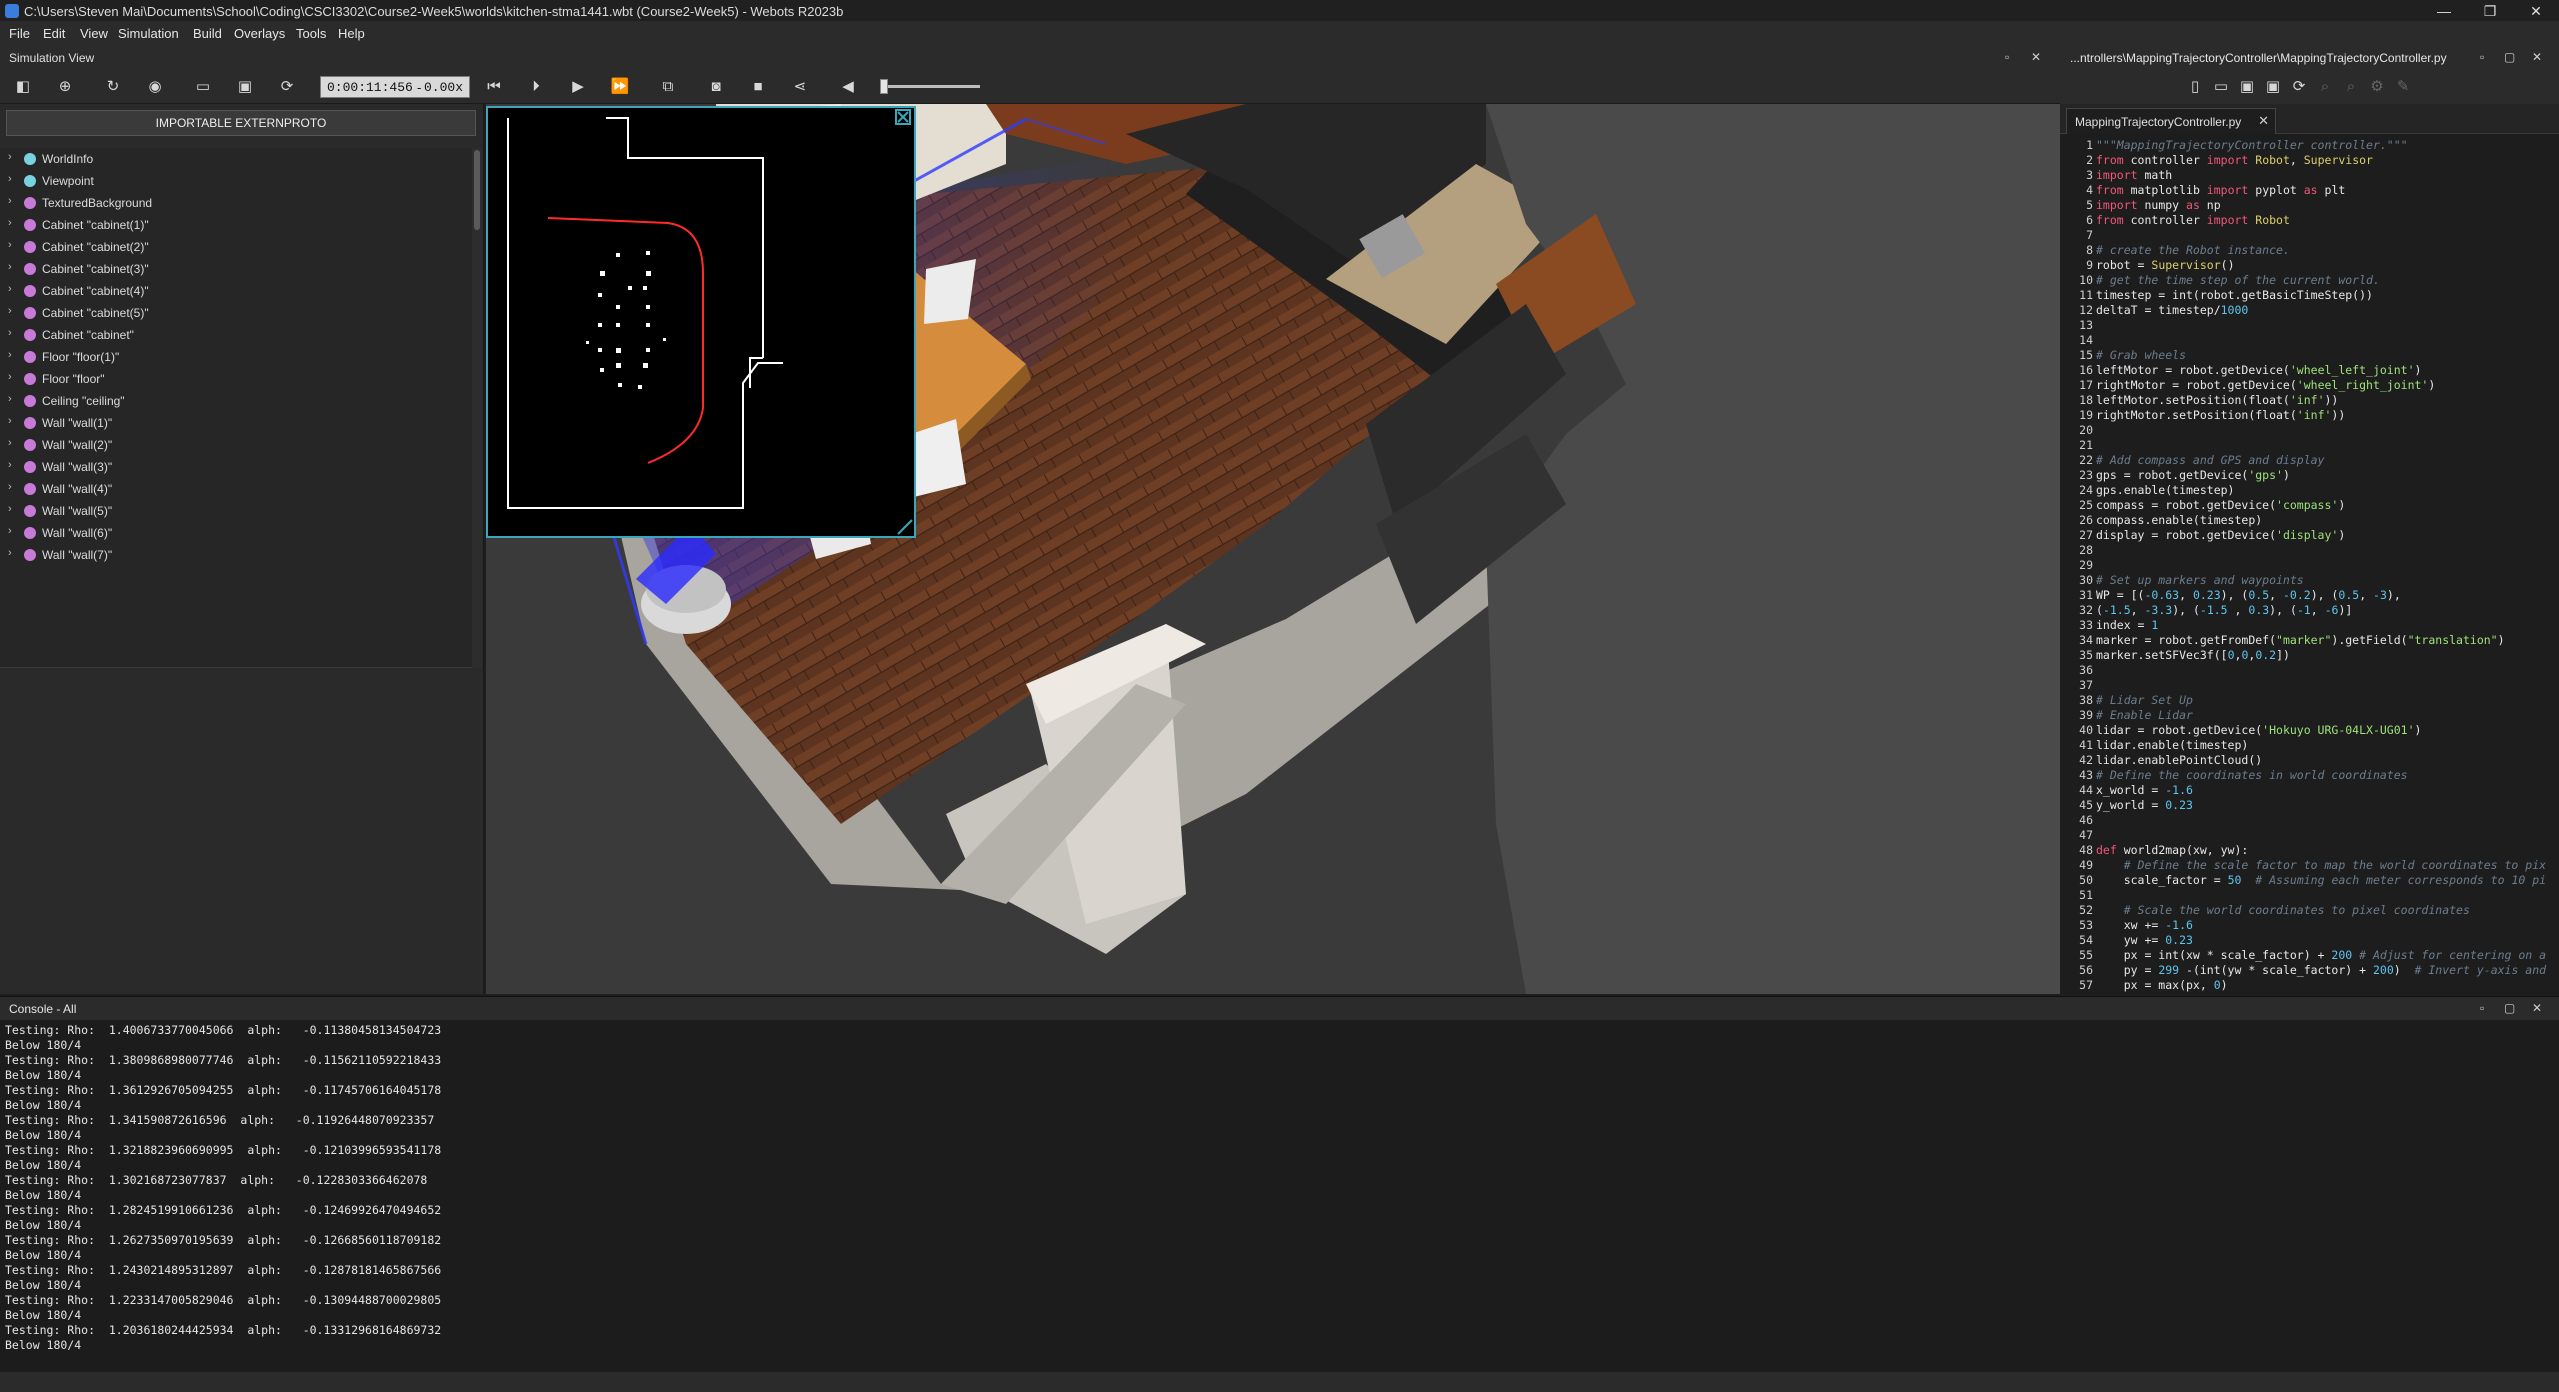  What do you see at coordinates (236, 313) in the screenshot?
I see `scene-tree-item: › Cabinet "cabinet(5)"` at bounding box center [236, 313].